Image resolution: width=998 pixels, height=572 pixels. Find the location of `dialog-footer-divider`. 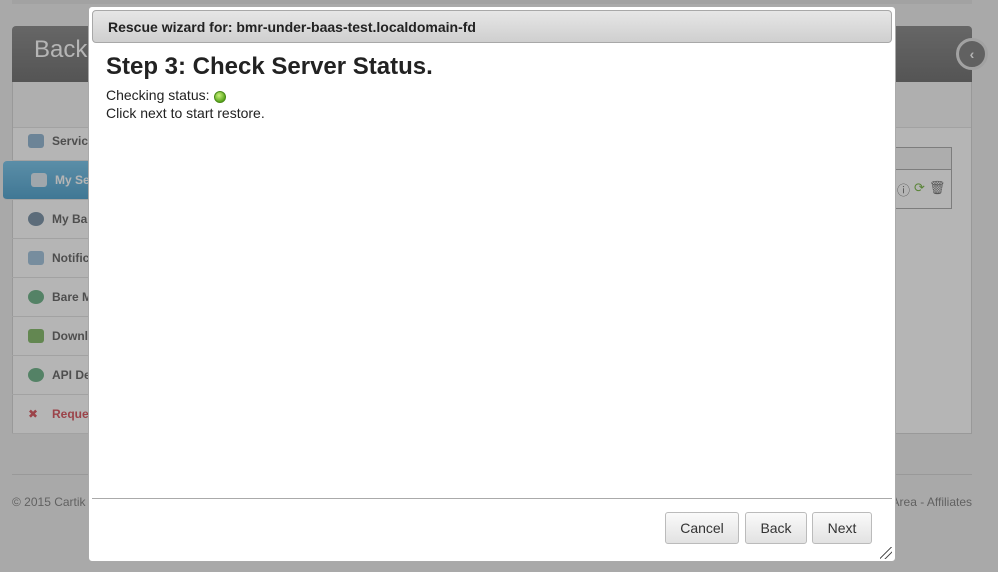

dialog-footer-divider is located at coordinates (492, 498).